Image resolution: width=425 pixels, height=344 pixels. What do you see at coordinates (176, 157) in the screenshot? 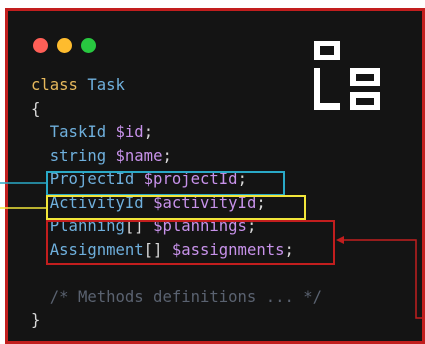
I see `code-line: string $name;` at bounding box center [176, 157].